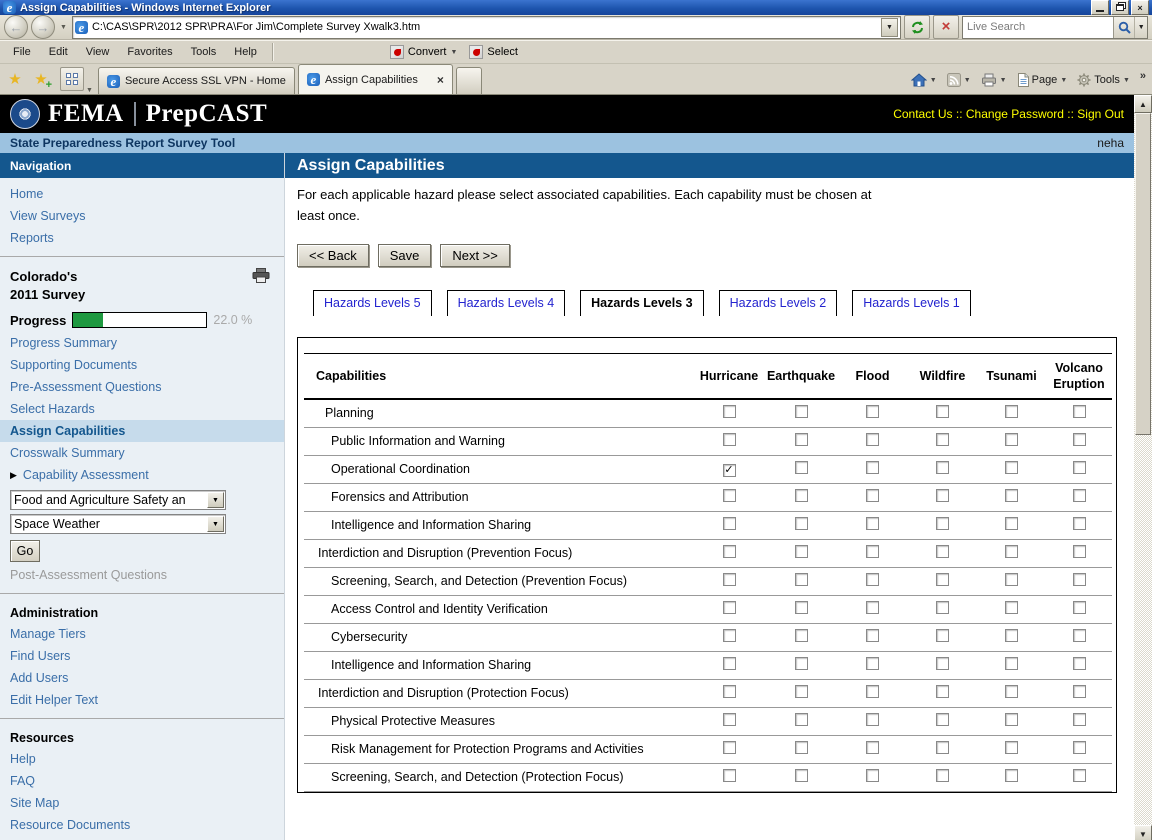 The height and width of the screenshot is (840, 1152). Describe the element at coordinates (142, 634) in the screenshot. I see `sidebar-item-manage-tiers: Manage Tiers` at that location.